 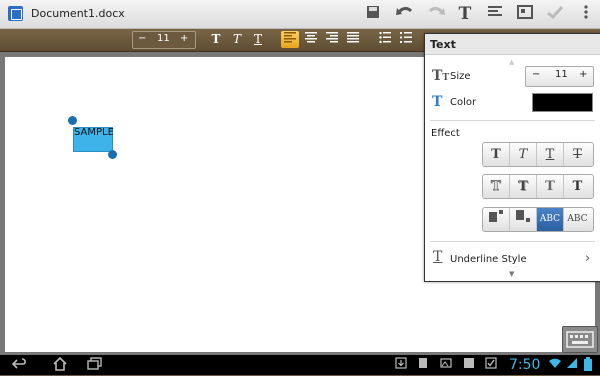 I want to click on align-right-button, so click(x=332, y=39).